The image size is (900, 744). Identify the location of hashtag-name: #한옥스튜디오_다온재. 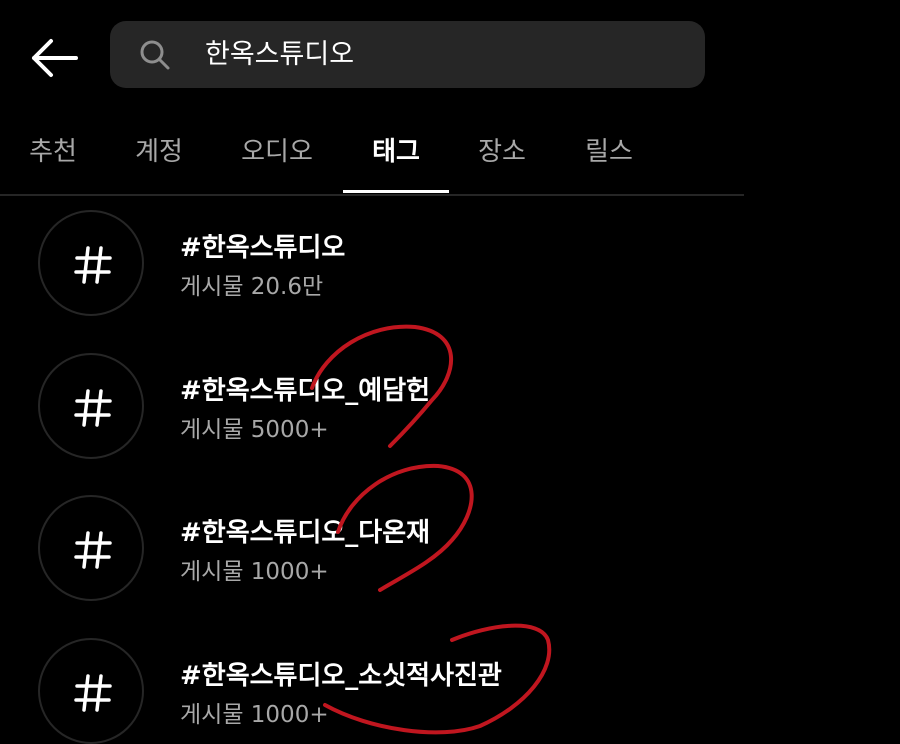
(305, 533).